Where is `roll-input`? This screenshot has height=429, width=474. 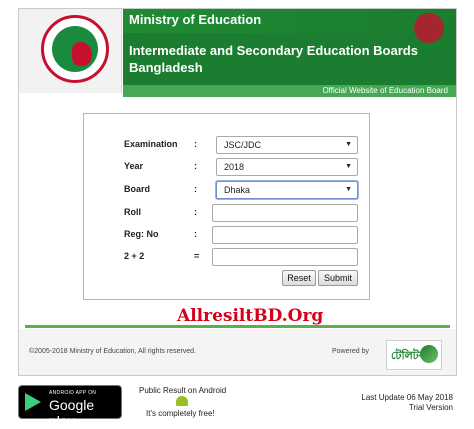 roll-input is located at coordinates (285, 213).